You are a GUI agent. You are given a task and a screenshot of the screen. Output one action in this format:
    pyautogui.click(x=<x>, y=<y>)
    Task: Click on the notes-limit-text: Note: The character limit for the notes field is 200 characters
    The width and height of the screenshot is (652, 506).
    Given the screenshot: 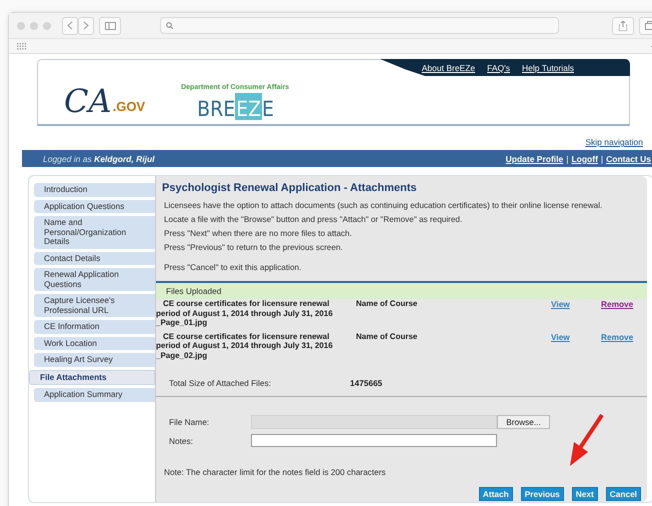 What is the action you would take?
    pyautogui.click(x=275, y=471)
    